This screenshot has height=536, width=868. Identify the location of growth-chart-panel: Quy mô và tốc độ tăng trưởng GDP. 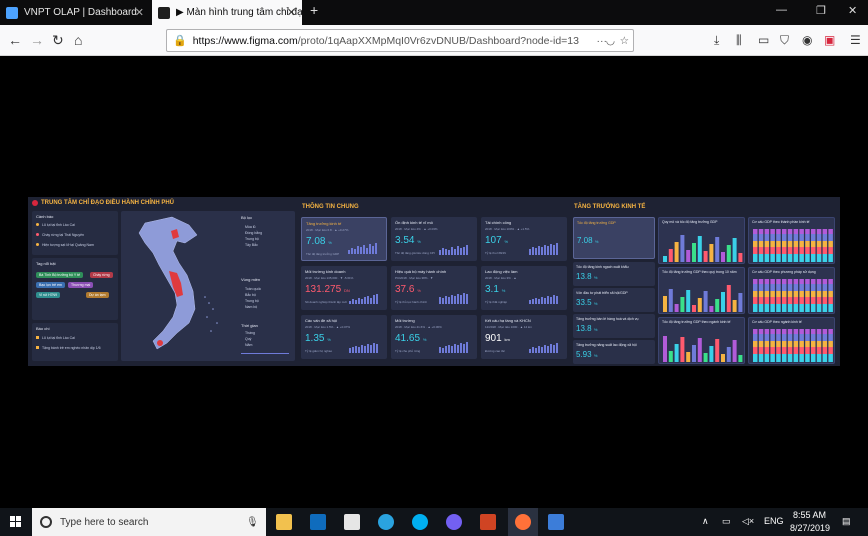
(701, 240).